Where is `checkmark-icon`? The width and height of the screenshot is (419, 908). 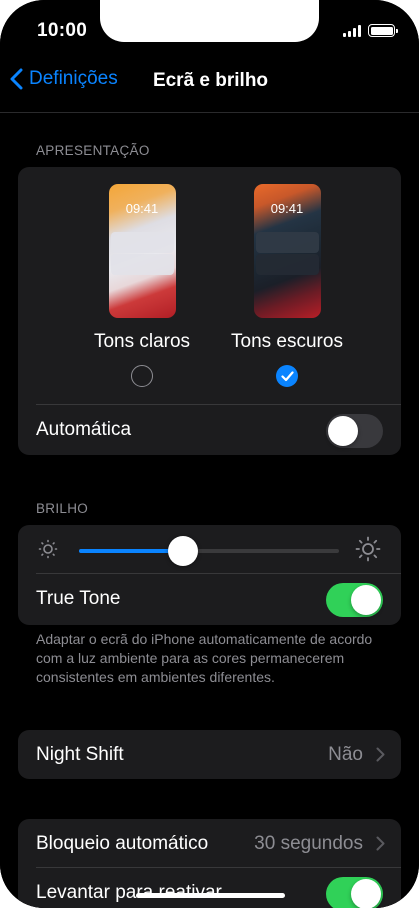 checkmark-icon is located at coordinates (287, 375).